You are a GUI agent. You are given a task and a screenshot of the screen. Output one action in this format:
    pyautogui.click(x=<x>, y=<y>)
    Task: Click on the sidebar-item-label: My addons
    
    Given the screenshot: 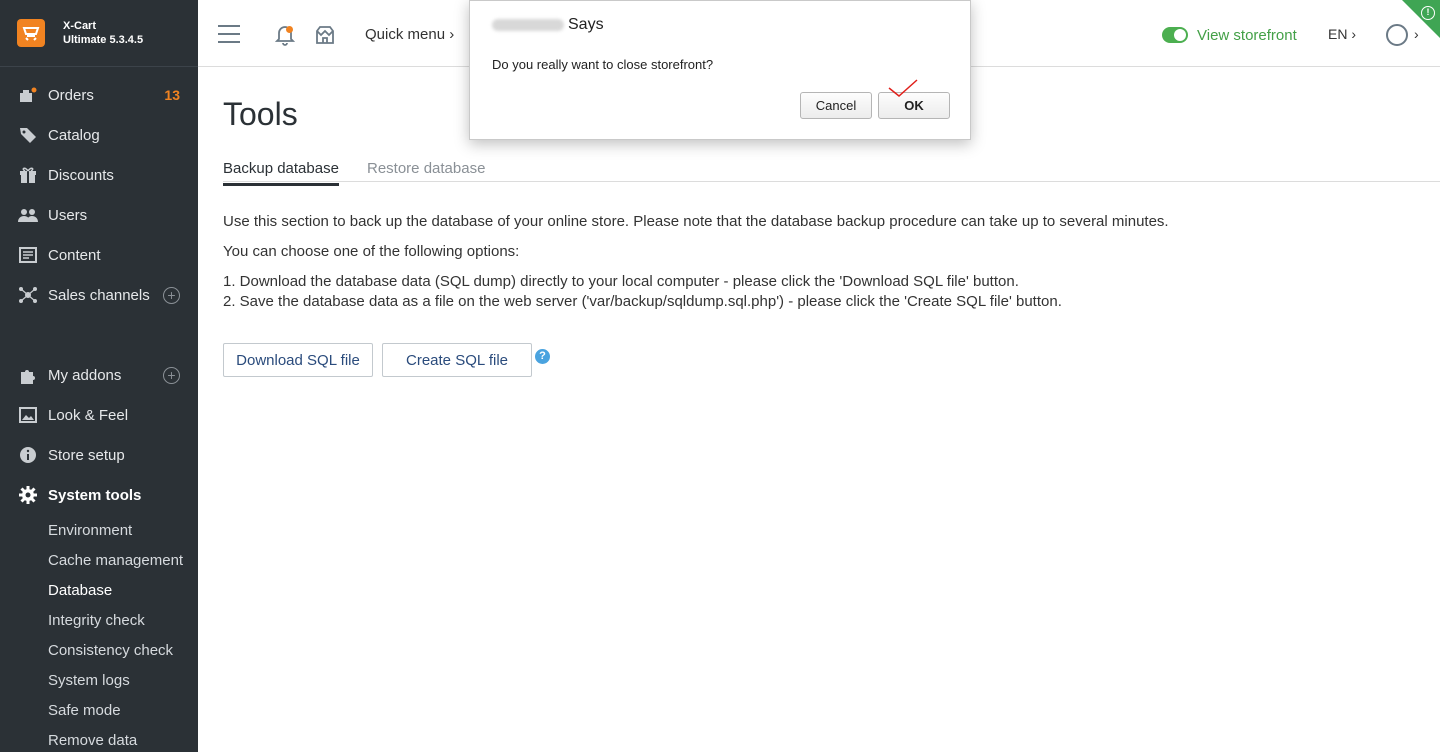 What is the action you would take?
    pyautogui.click(x=85, y=375)
    